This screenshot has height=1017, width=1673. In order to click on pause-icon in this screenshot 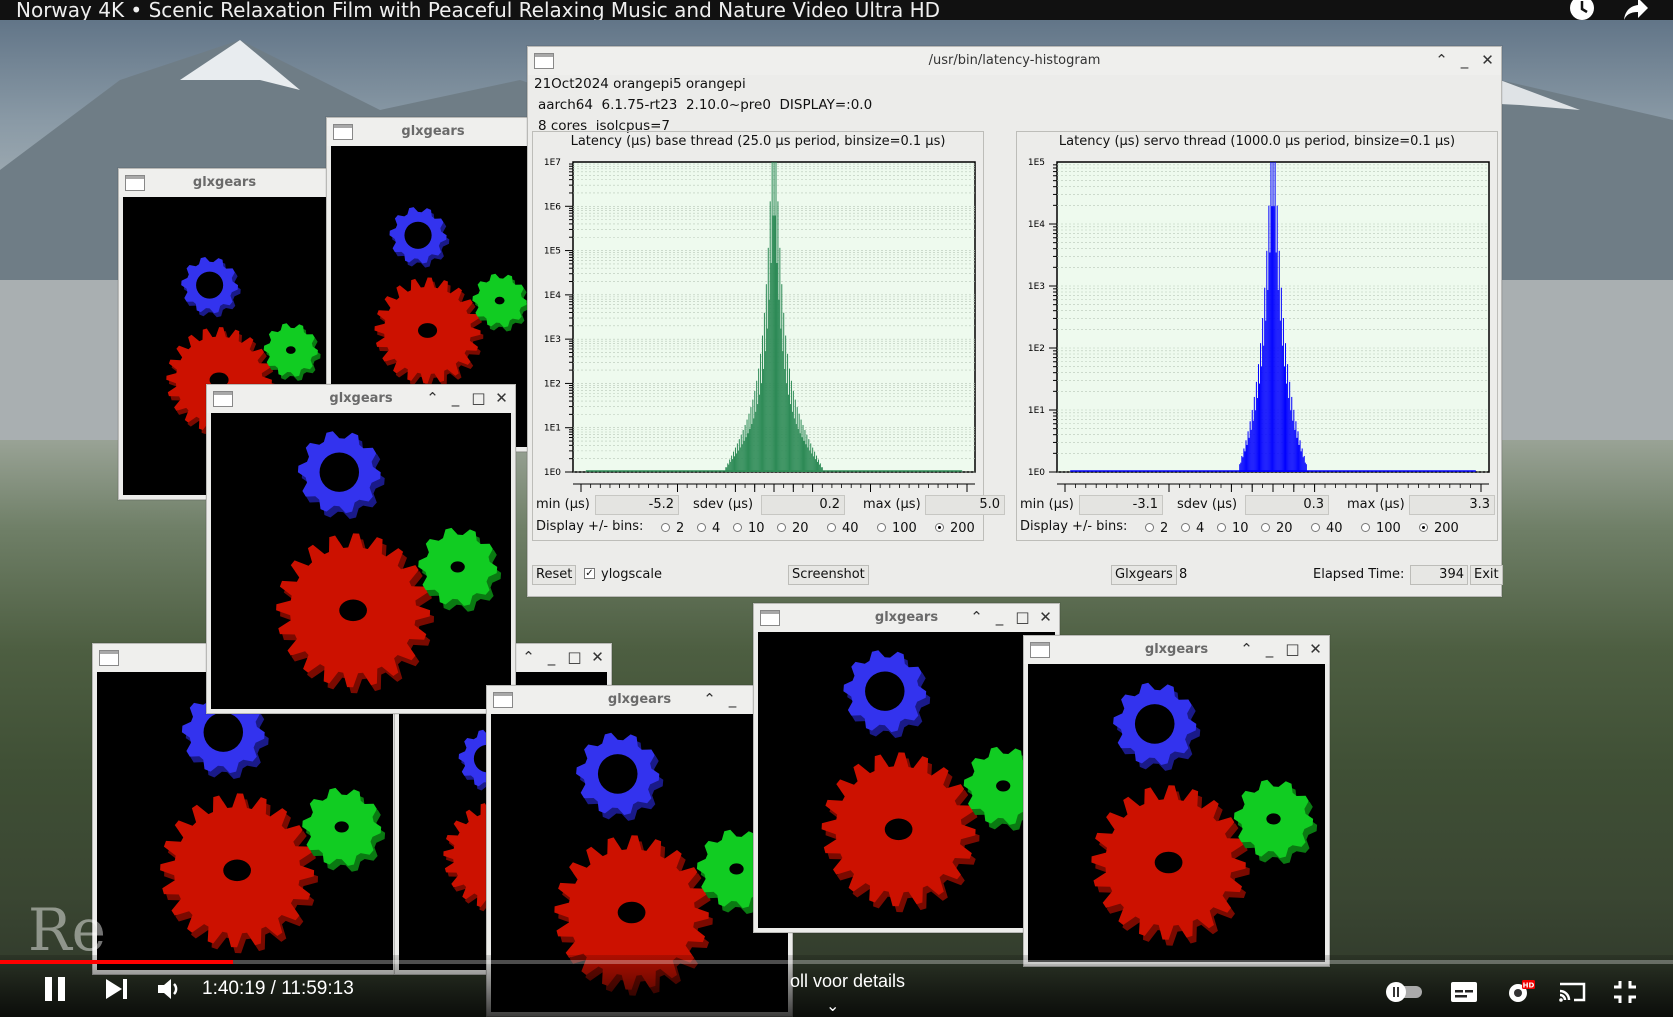, I will do `click(55, 991)`.